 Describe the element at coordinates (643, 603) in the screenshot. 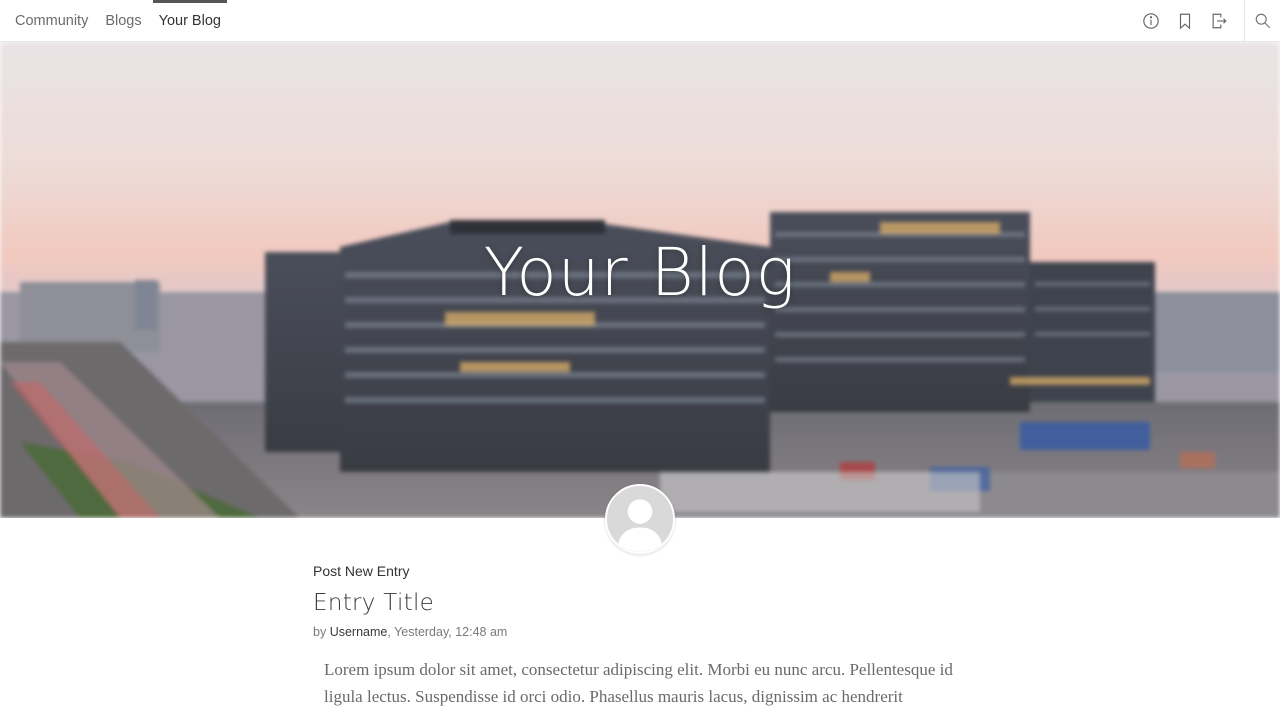

I see `entry-title: Entry Title` at that location.